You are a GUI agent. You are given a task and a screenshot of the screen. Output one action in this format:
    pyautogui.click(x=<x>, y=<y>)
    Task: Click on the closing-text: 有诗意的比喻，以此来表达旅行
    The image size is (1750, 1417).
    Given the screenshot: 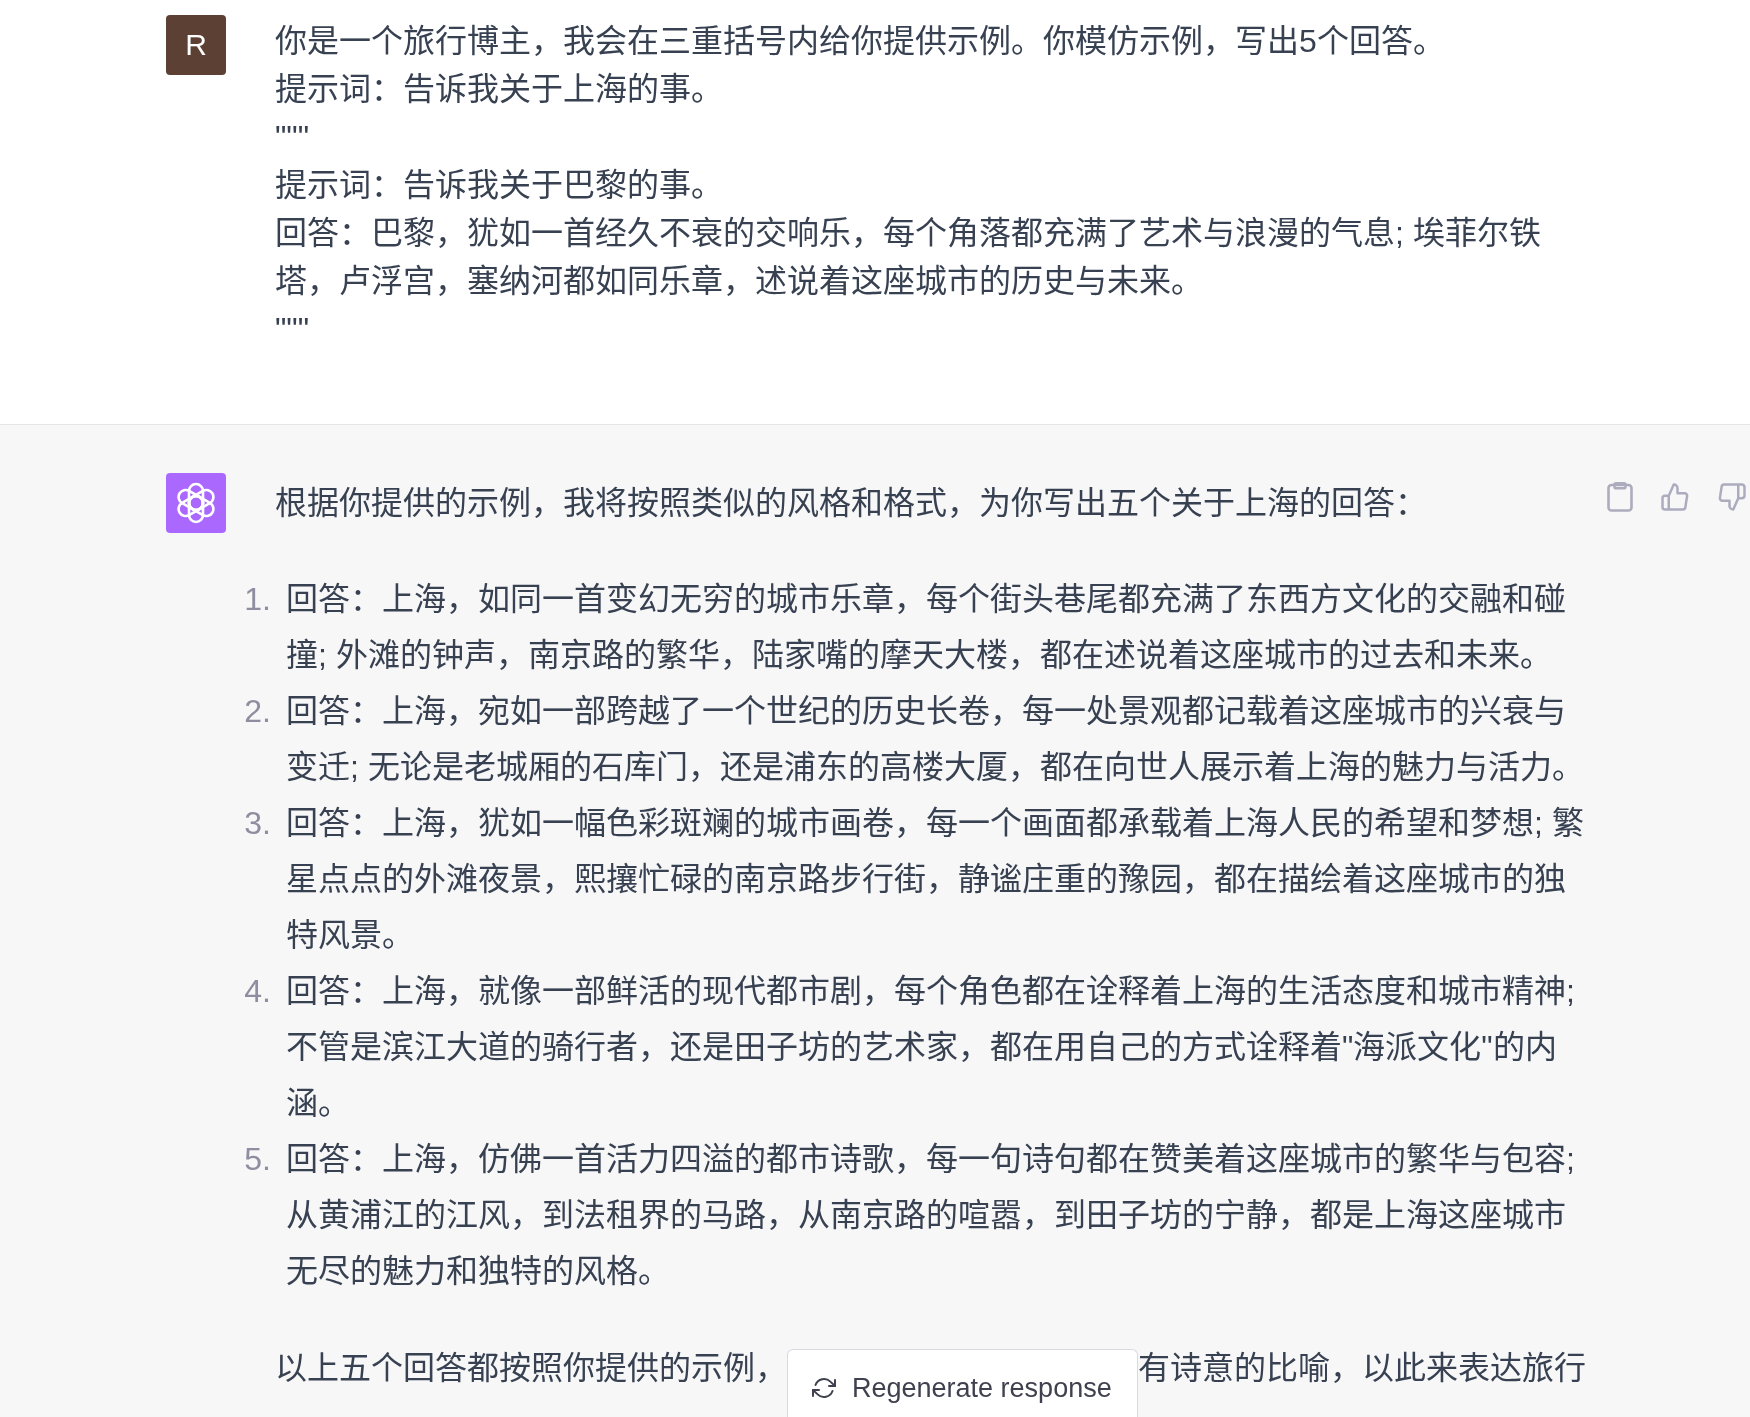 What is the action you would take?
    pyautogui.click(x=1361, y=1368)
    